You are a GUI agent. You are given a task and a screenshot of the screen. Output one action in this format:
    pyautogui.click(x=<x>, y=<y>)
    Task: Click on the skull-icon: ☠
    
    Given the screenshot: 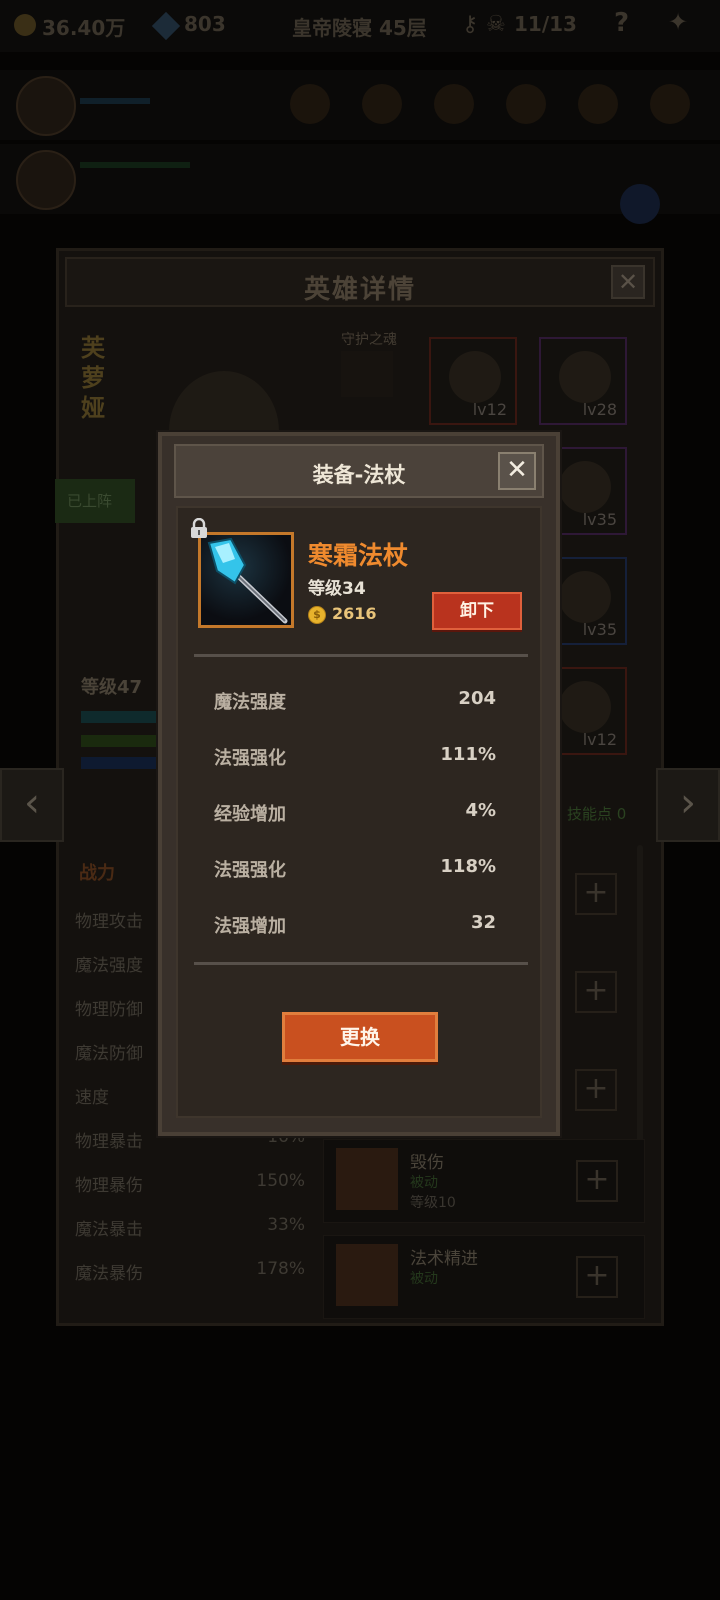 What is the action you would take?
    pyautogui.click(x=496, y=24)
    